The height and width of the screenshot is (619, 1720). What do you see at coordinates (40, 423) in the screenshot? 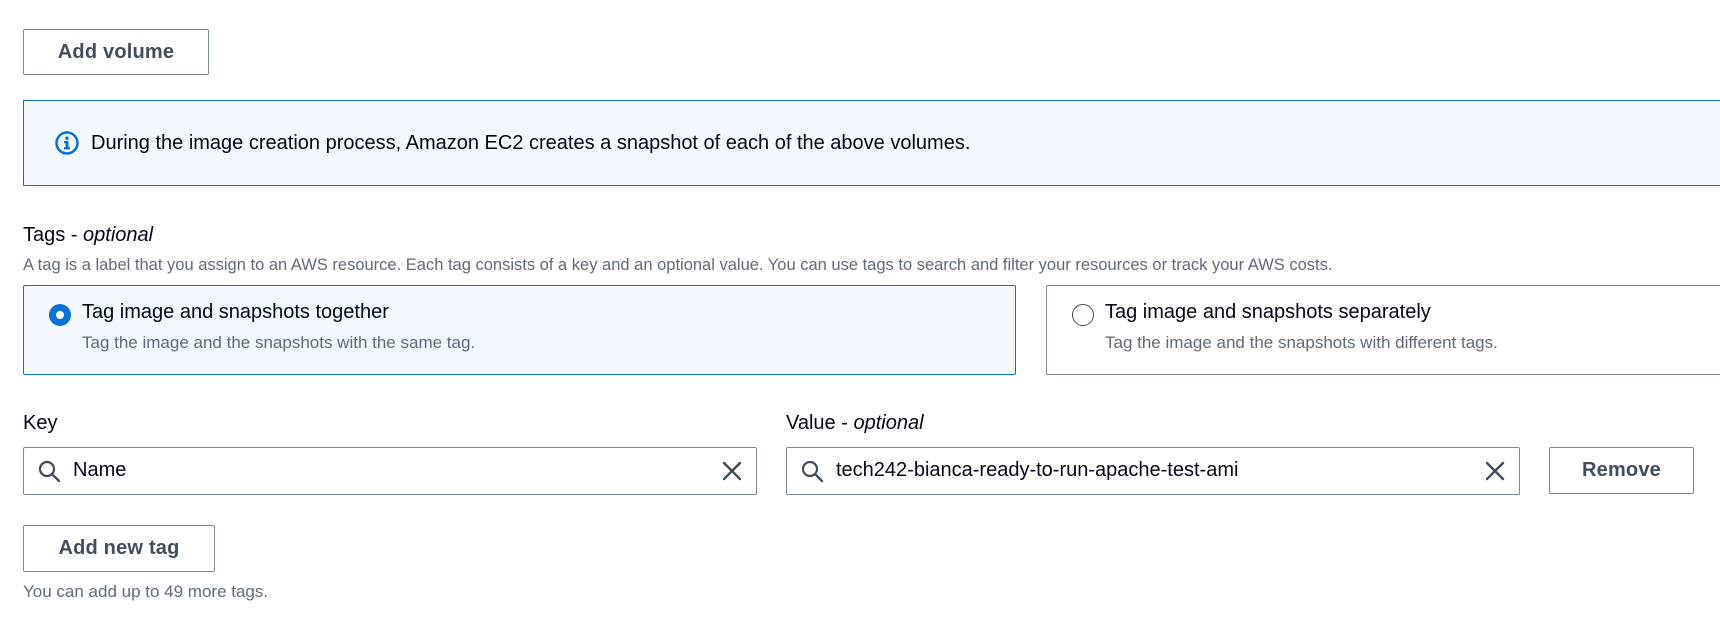
I see `key-label: Key` at bounding box center [40, 423].